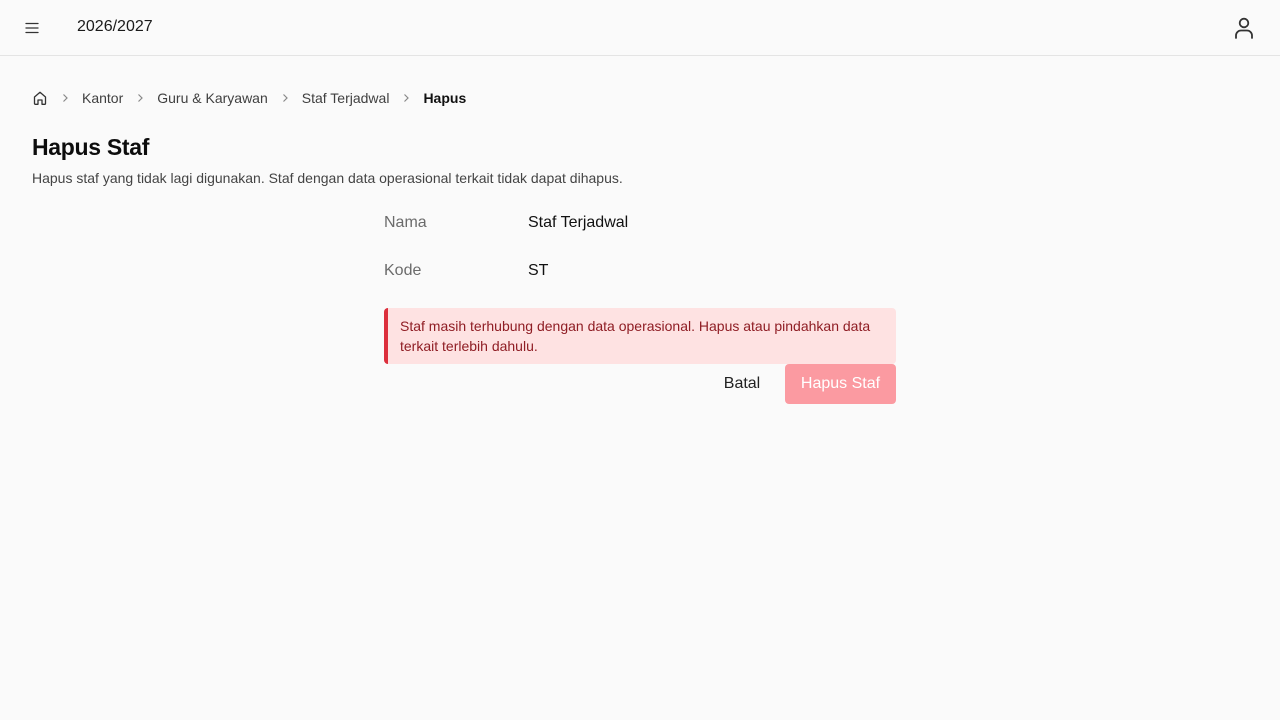 Image resolution: width=1280 pixels, height=720 pixels. Describe the element at coordinates (840, 384) in the screenshot. I see `delete-staff-button: Hapus Staf` at that location.